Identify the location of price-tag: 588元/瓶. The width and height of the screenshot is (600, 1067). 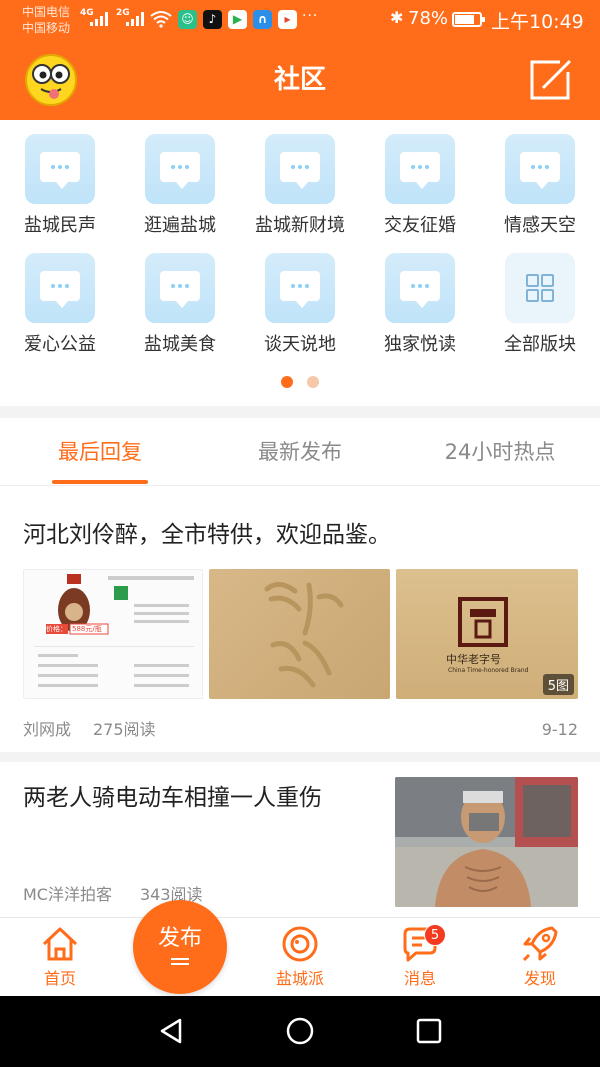
(87, 629).